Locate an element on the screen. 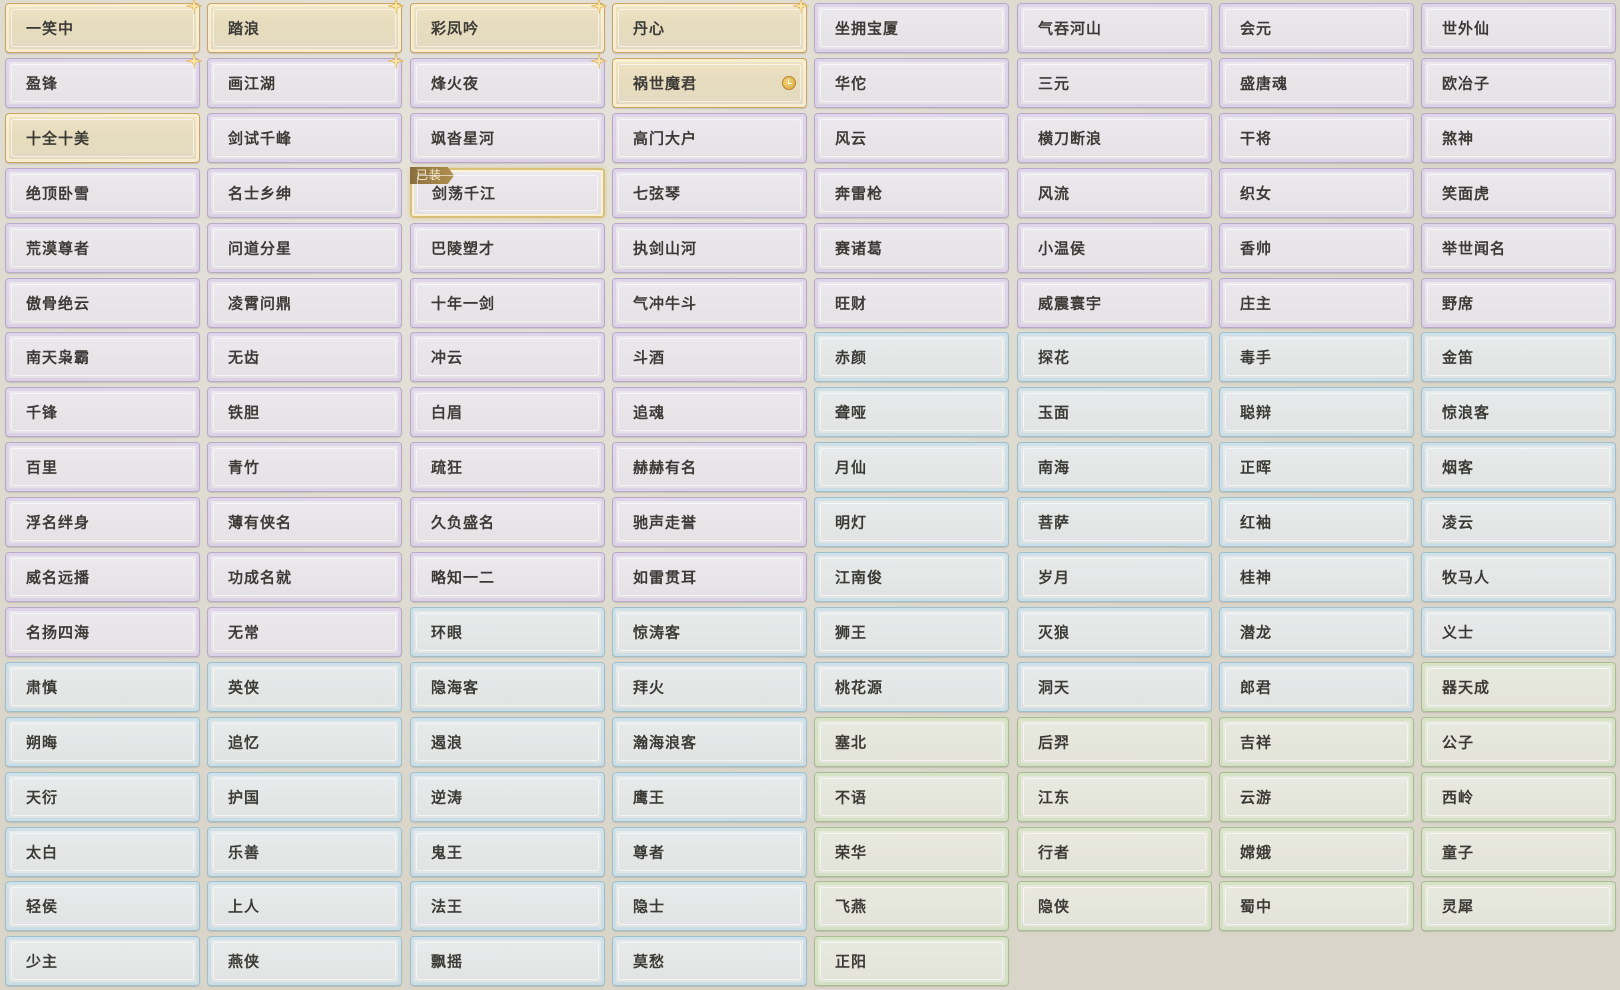 This screenshot has width=1620, height=990. title-tile: 会元 is located at coordinates (1316, 28).